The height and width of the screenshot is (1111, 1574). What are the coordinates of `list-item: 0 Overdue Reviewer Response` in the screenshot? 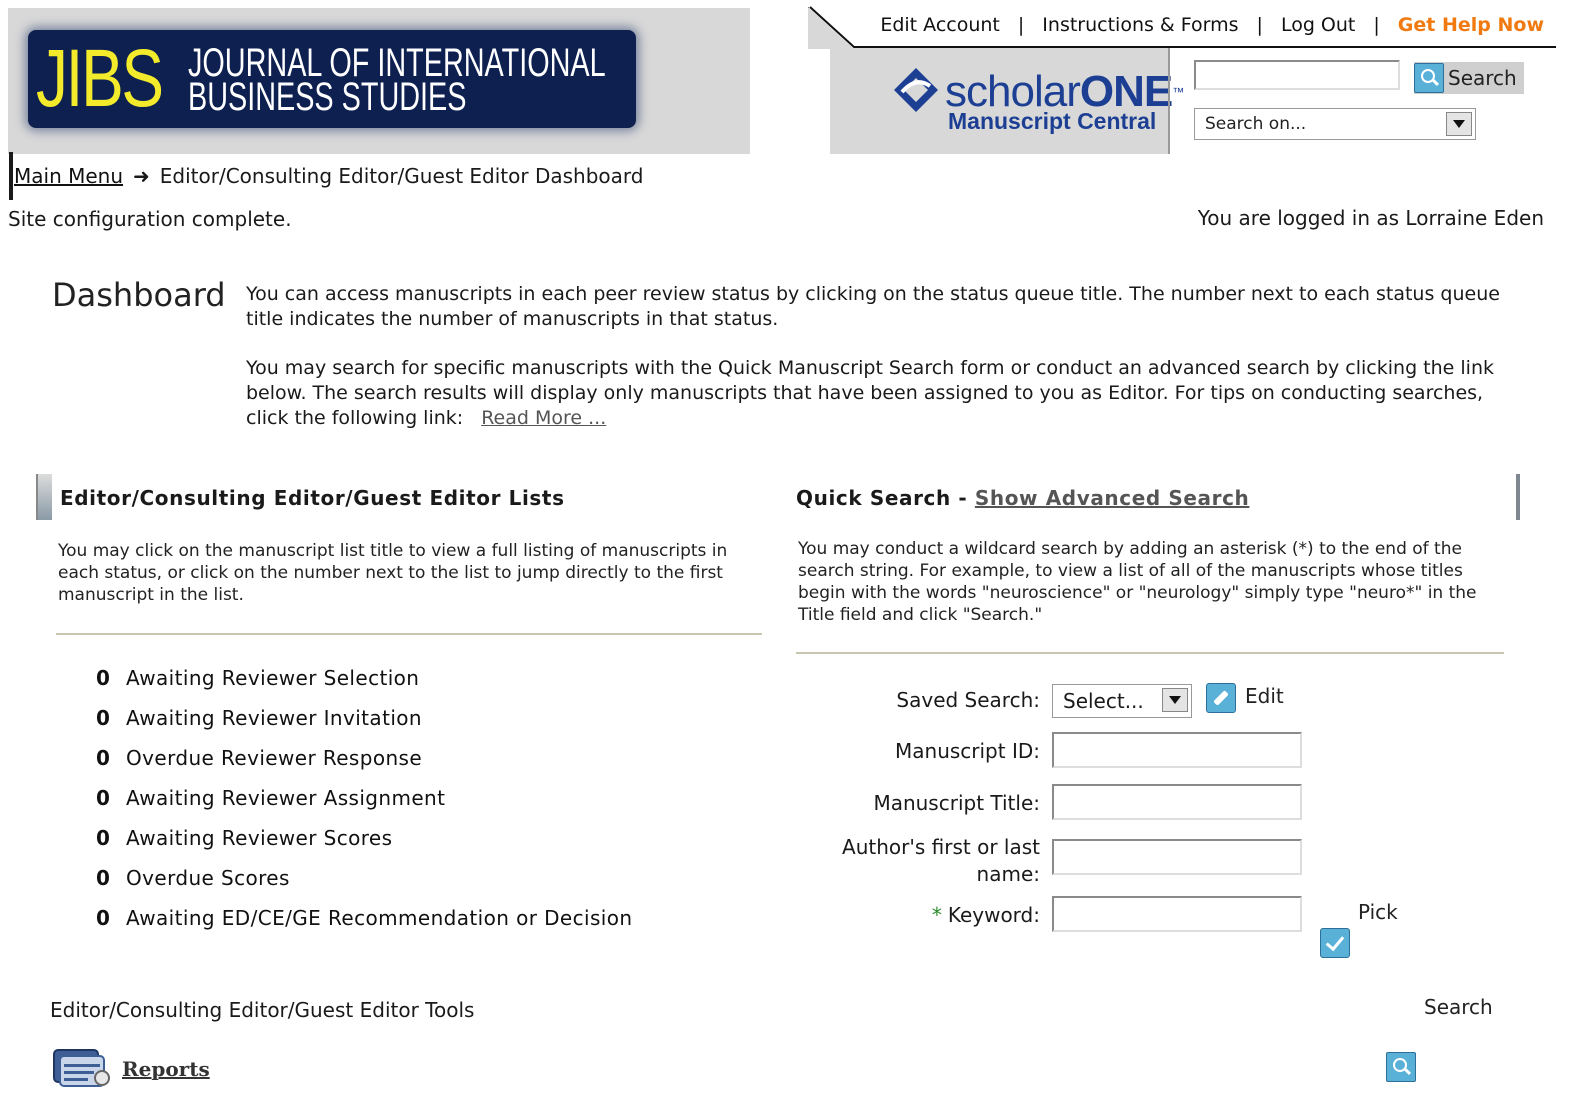 It's located at (364, 766).